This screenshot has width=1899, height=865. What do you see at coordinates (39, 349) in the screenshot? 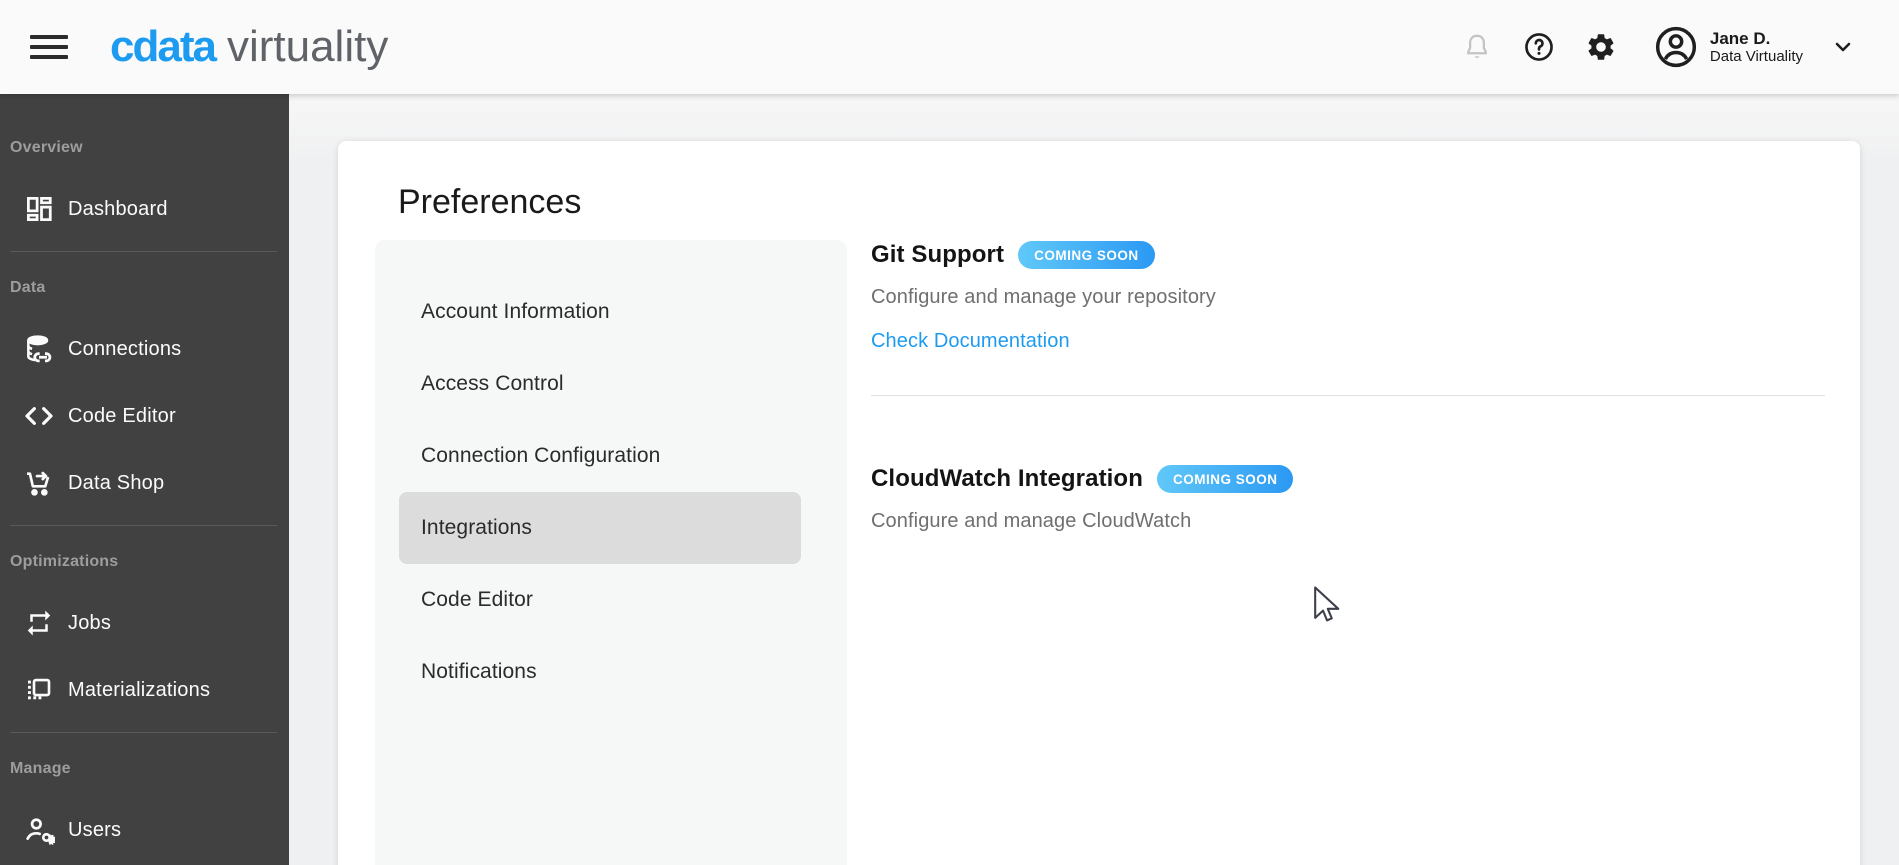
I see `database-link-icon` at bounding box center [39, 349].